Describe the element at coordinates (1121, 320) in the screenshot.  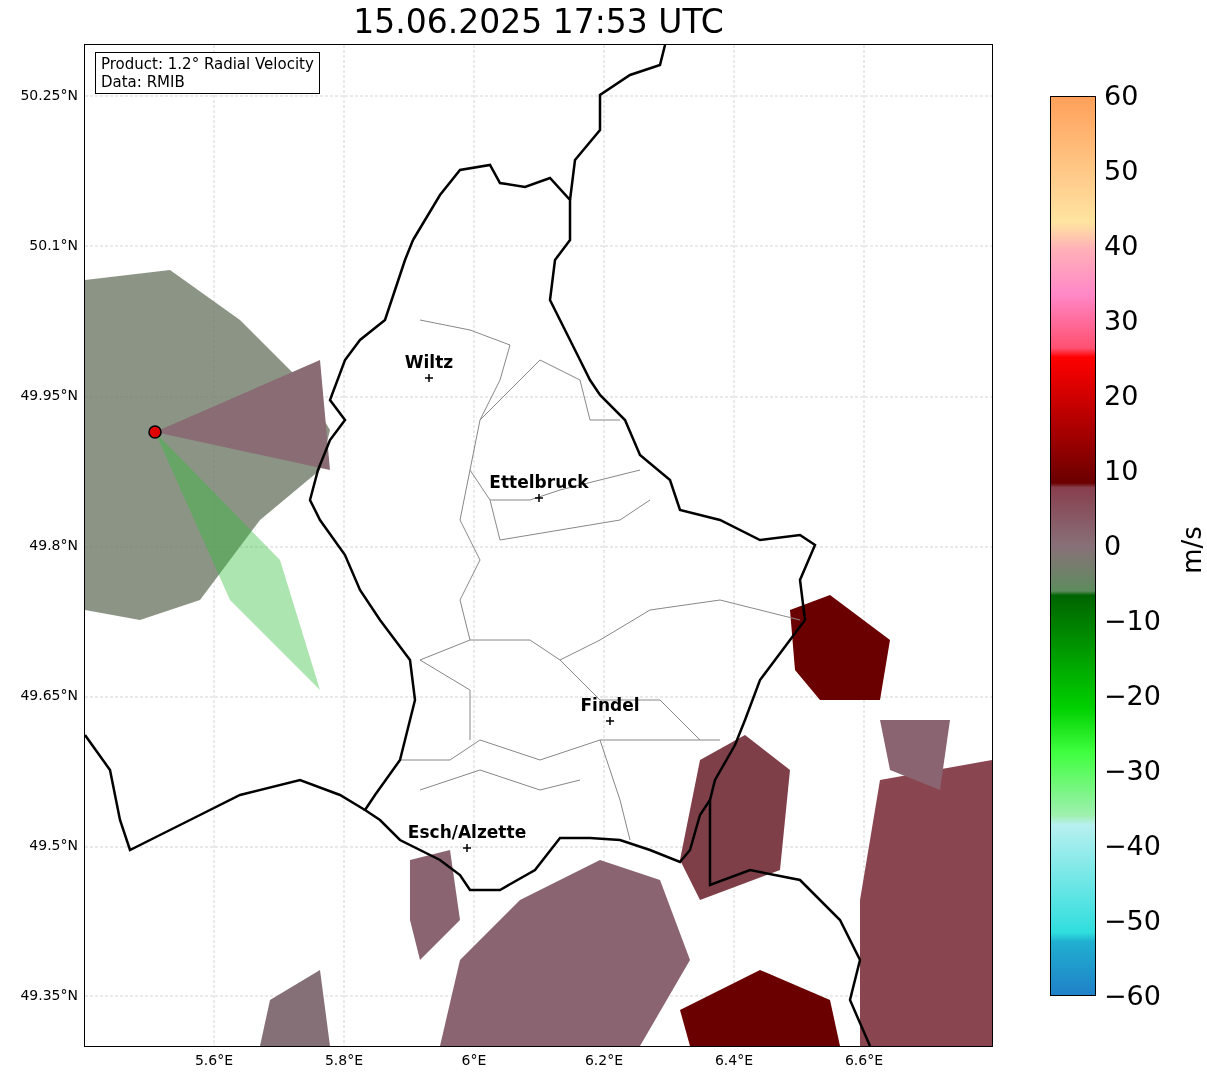
I see `colorbar-tick-label: 30` at that location.